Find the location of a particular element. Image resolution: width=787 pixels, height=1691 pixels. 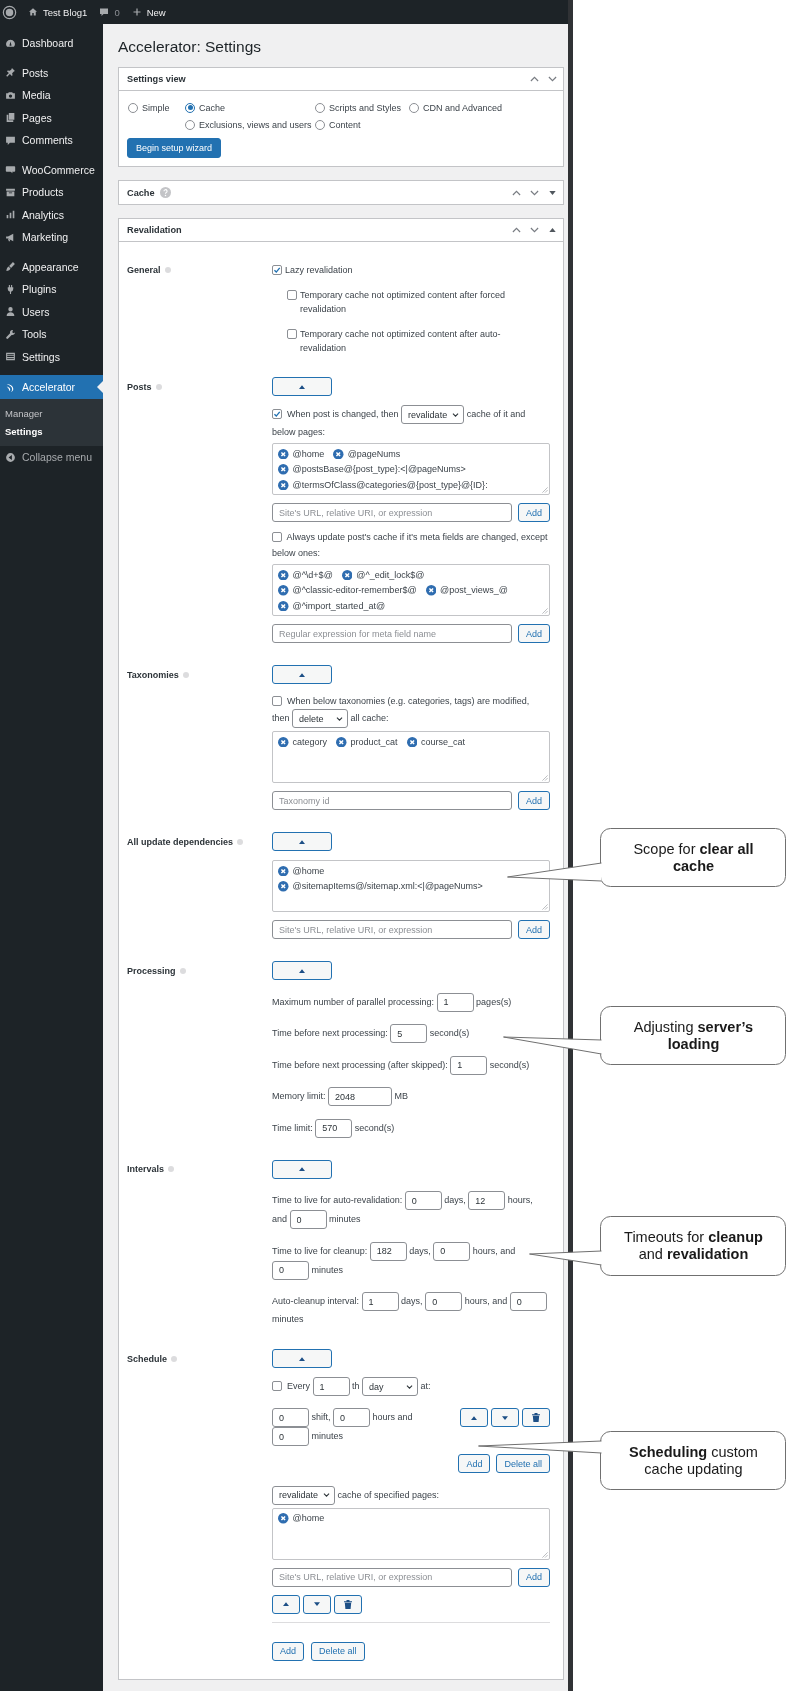

logo-icon is located at coordinates (9, 12).